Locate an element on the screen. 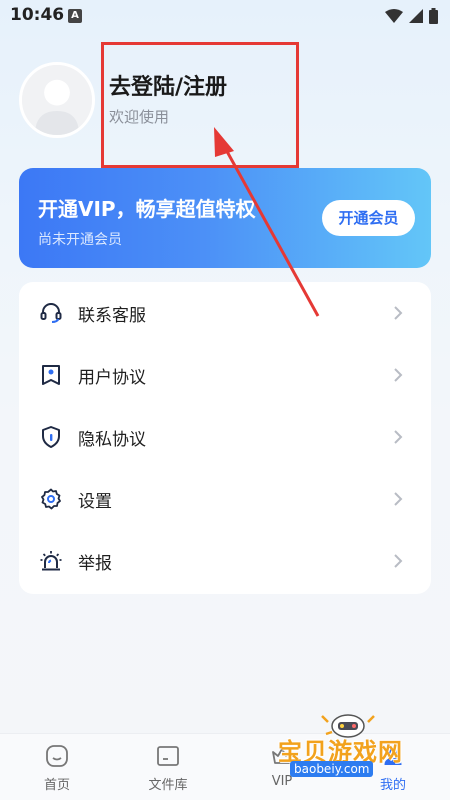  menu-item-label: 联系客服 is located at coordinates (112, 316).